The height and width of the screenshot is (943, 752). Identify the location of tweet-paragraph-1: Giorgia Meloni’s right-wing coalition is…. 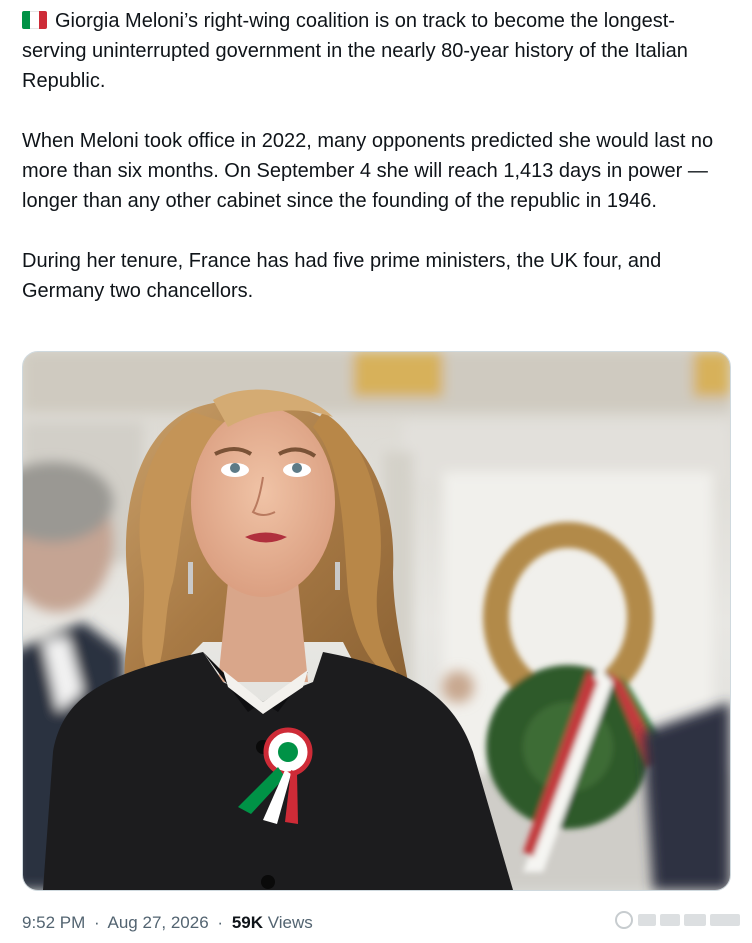
(378, 51).